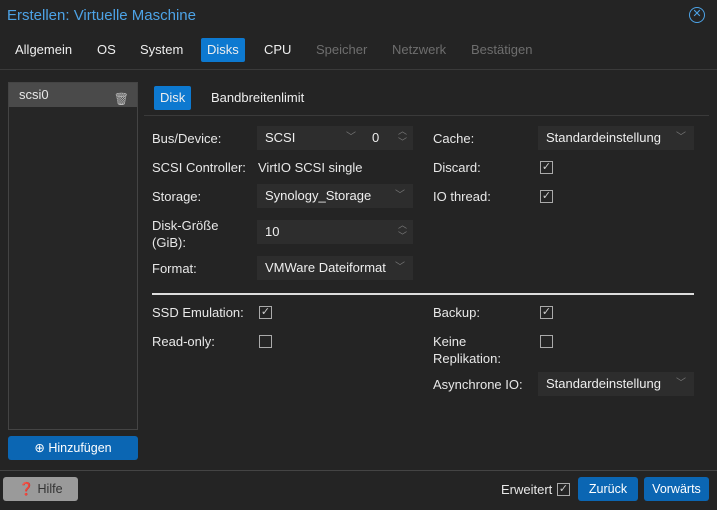 The width and height of the screenshot is (717, 510). I want to click on cache-value: Standardeinstellung, so click(603, 137).